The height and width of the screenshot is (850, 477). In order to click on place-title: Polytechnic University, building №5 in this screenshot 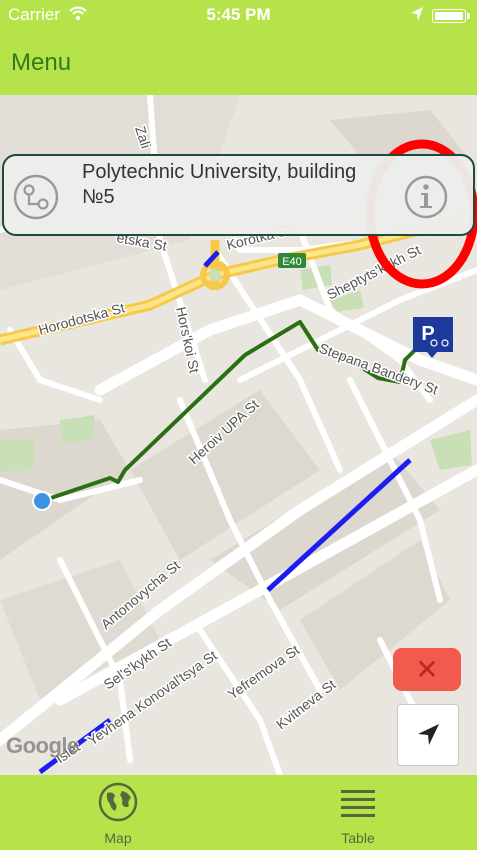, I will do `click(219, 184)`.